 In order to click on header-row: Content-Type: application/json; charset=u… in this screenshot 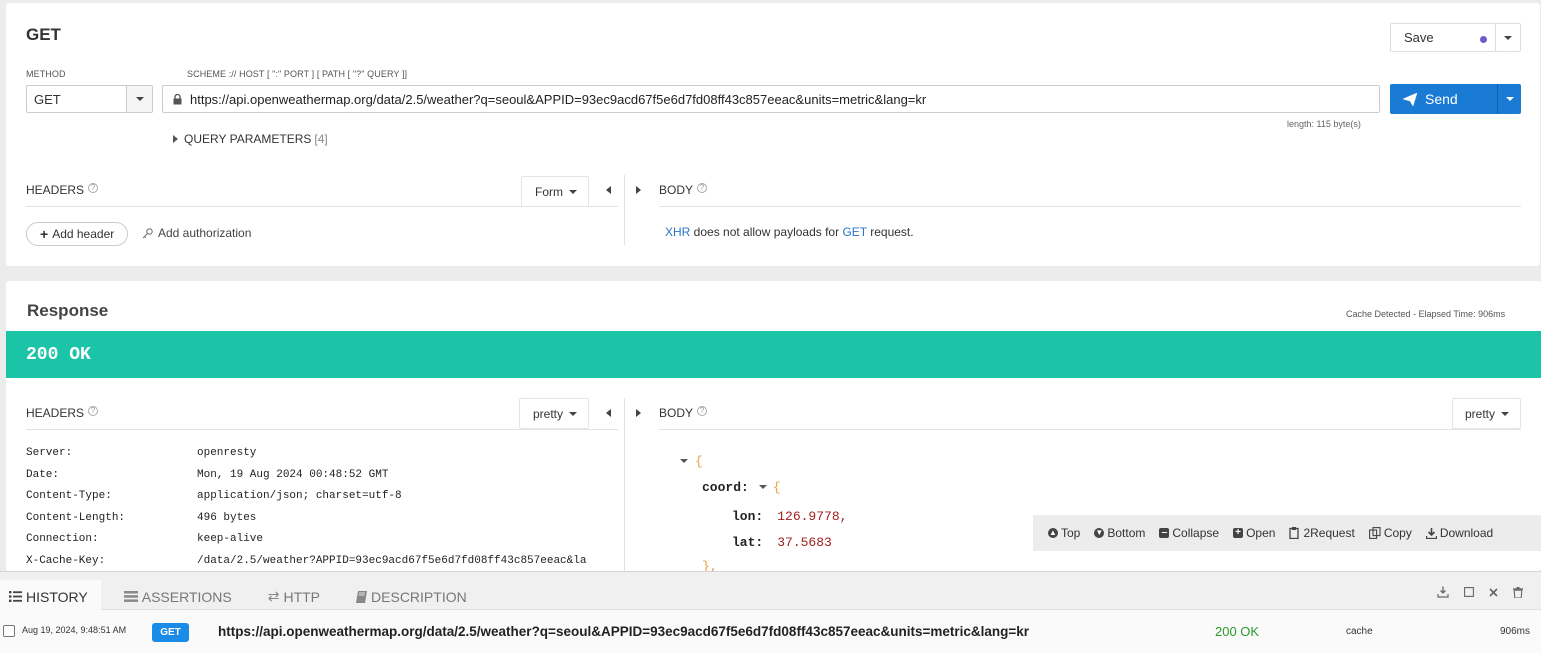, I will do `click(321, 501)`.